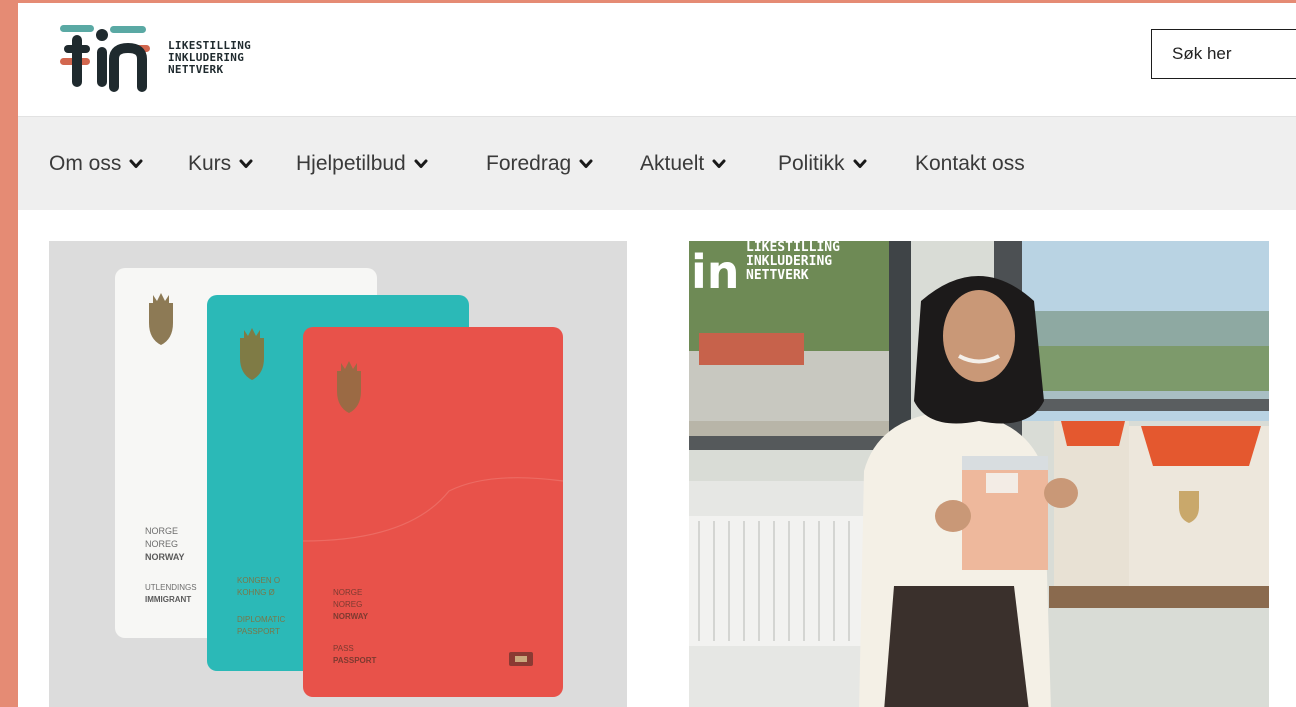 This screenshot has width=1296, height=707. Describe the element at coordinates (258, 580) in the screenshot. I see `passport-text: KONGEN O` at that location.